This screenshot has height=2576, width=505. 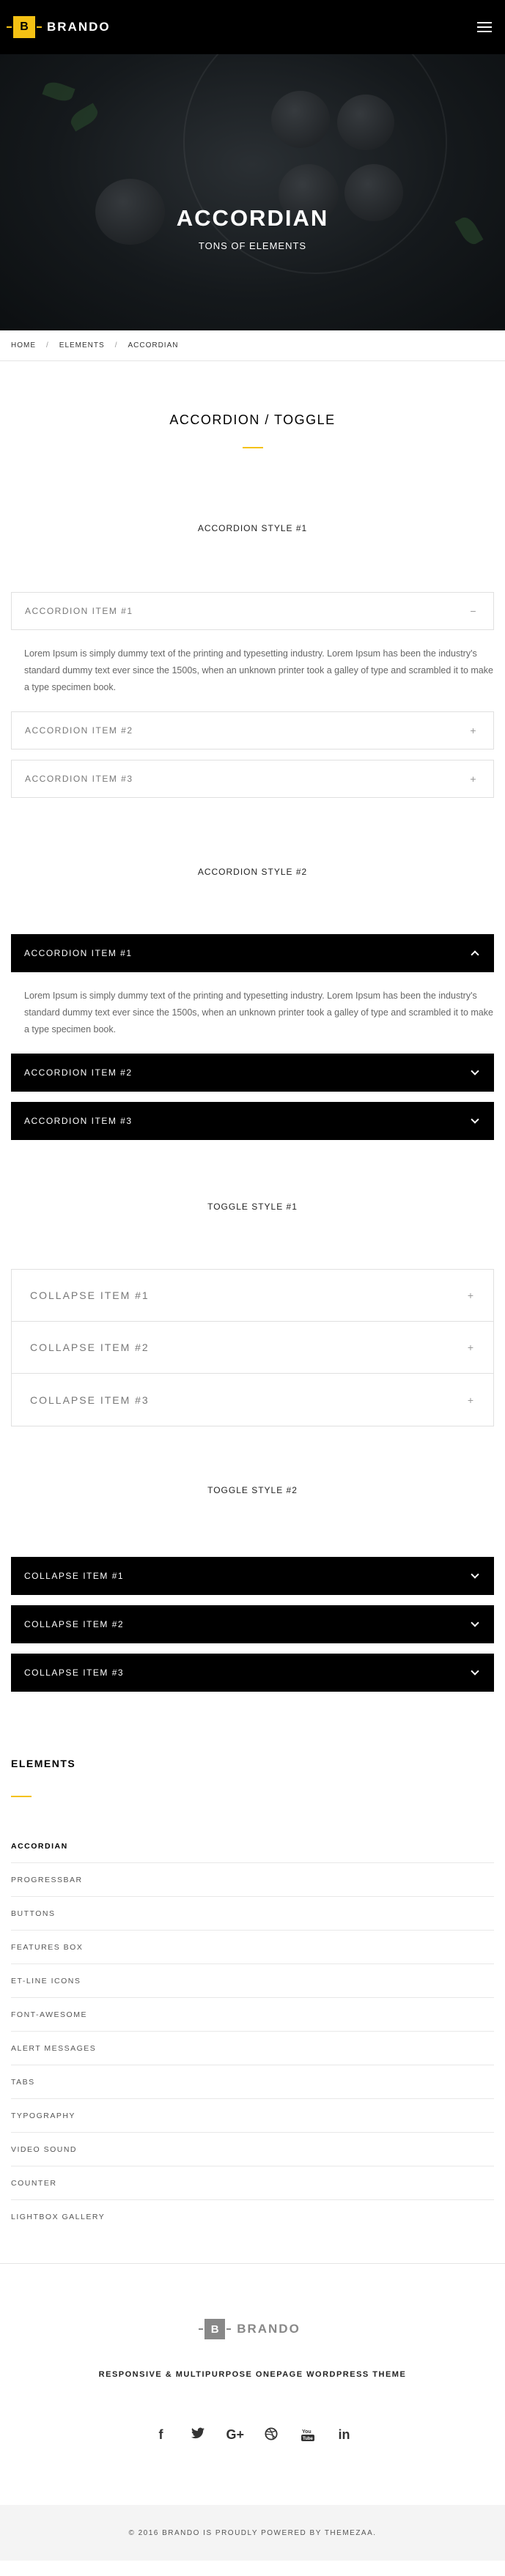 I want to click on footer-logo-mark: B, so click(x=215, y=2329).